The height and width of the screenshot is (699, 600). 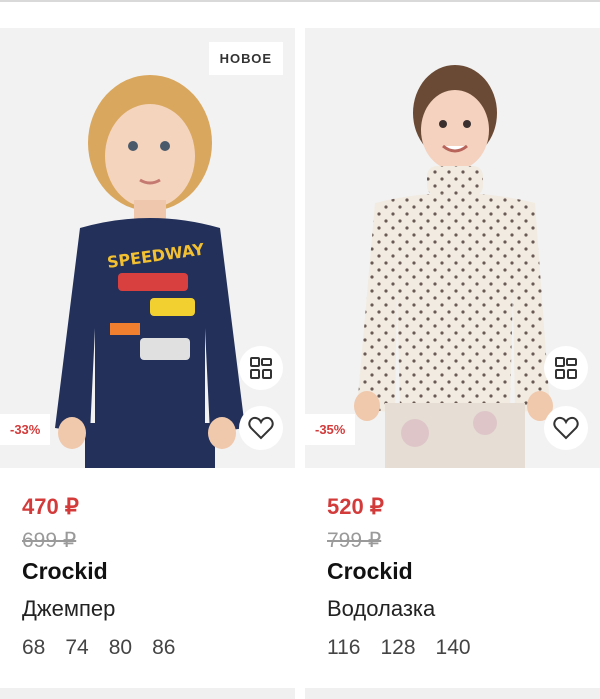 I want to click on size-option: 68, so click(x=34, y=647).